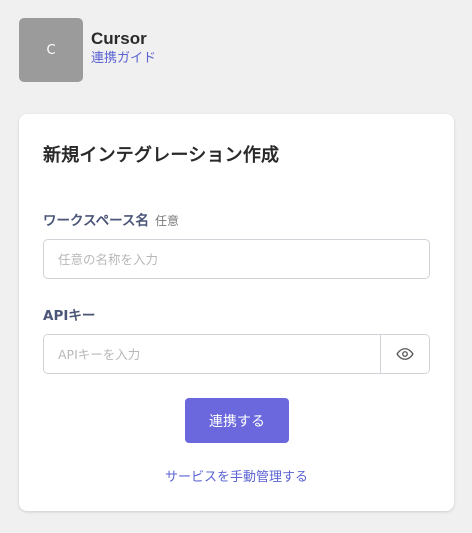 This screenshot has width=472, height=533. I want to click on toggle-visibility-button, so click(404, 354).